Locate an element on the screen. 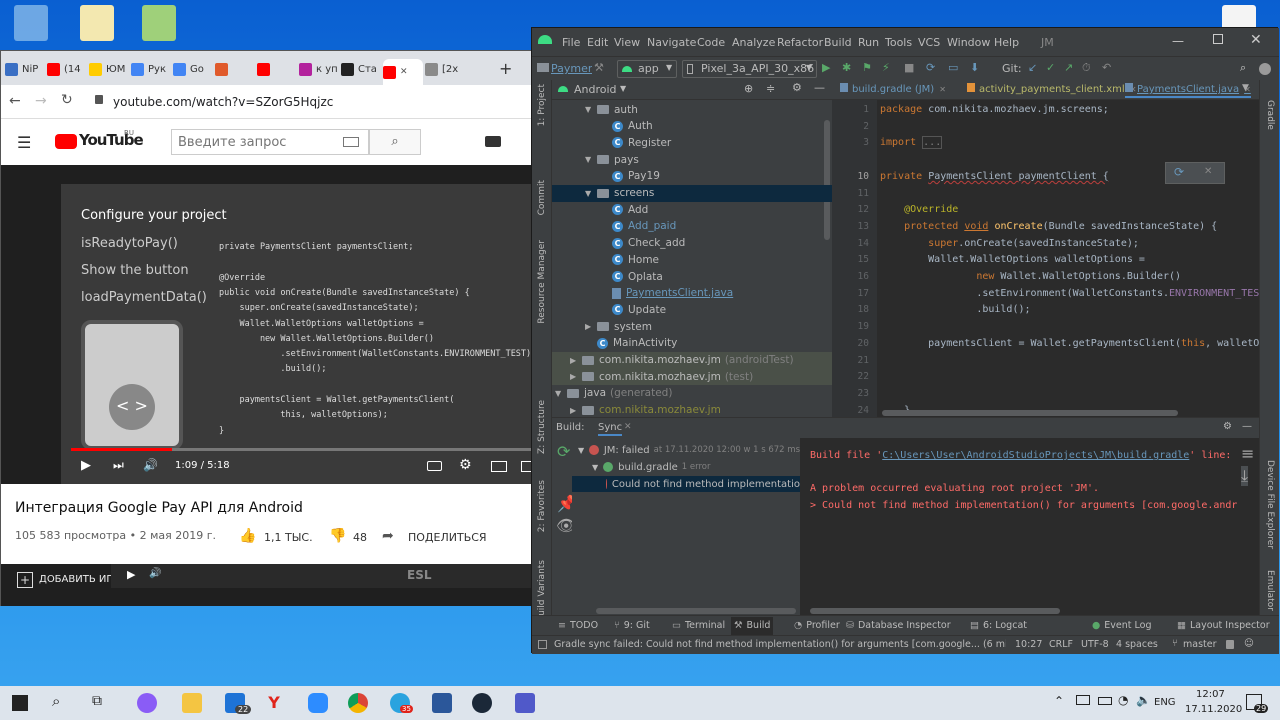 This screenshot has width=1280, height=720. show-hidden-icons-chevron: ⌃ is located at coordinates (1059, 701).